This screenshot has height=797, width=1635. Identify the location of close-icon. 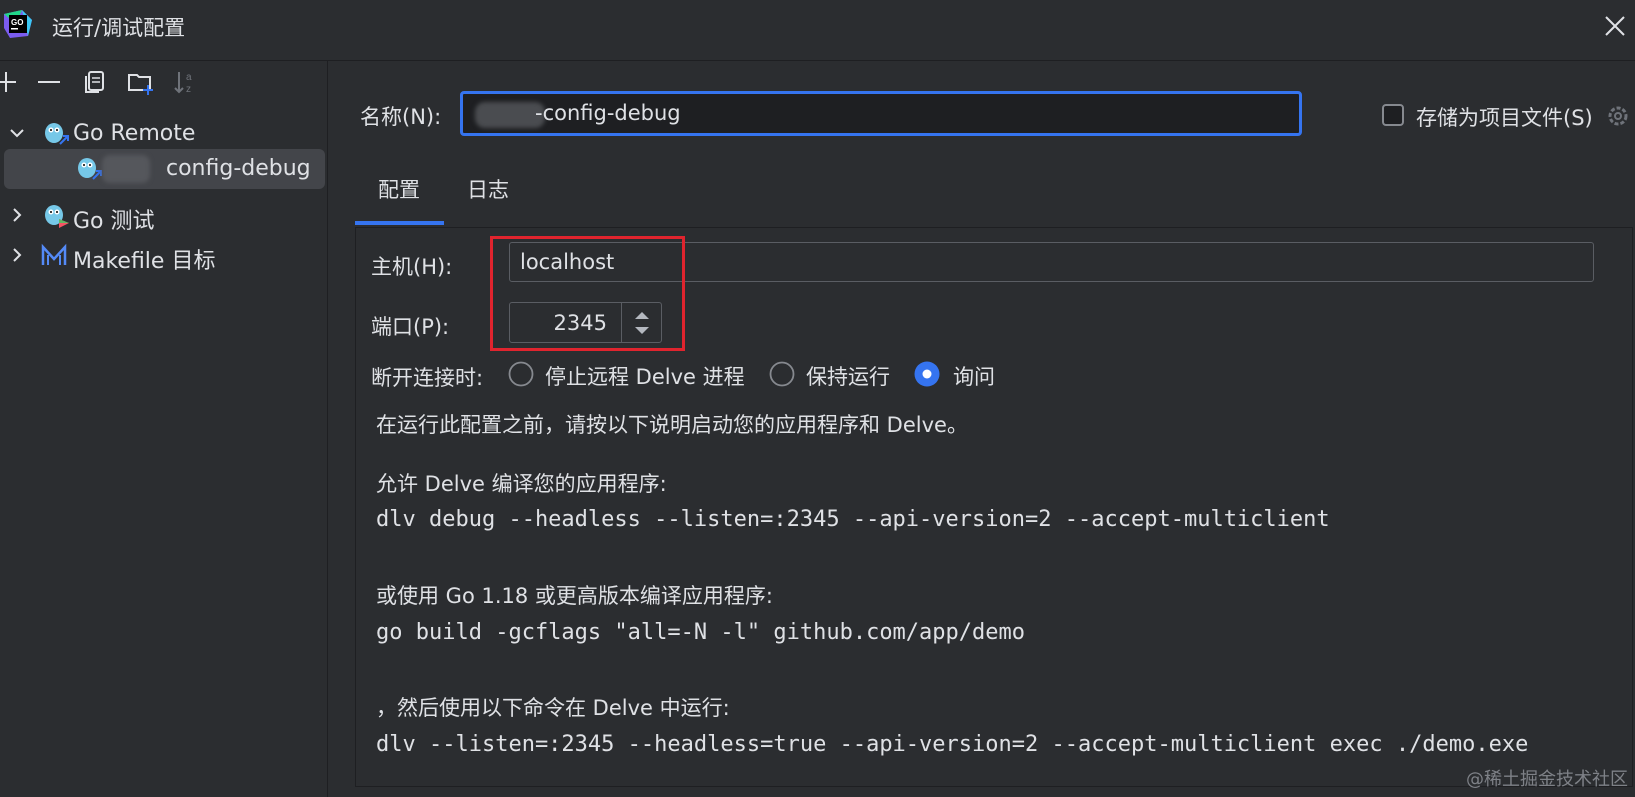
(1615, 26).